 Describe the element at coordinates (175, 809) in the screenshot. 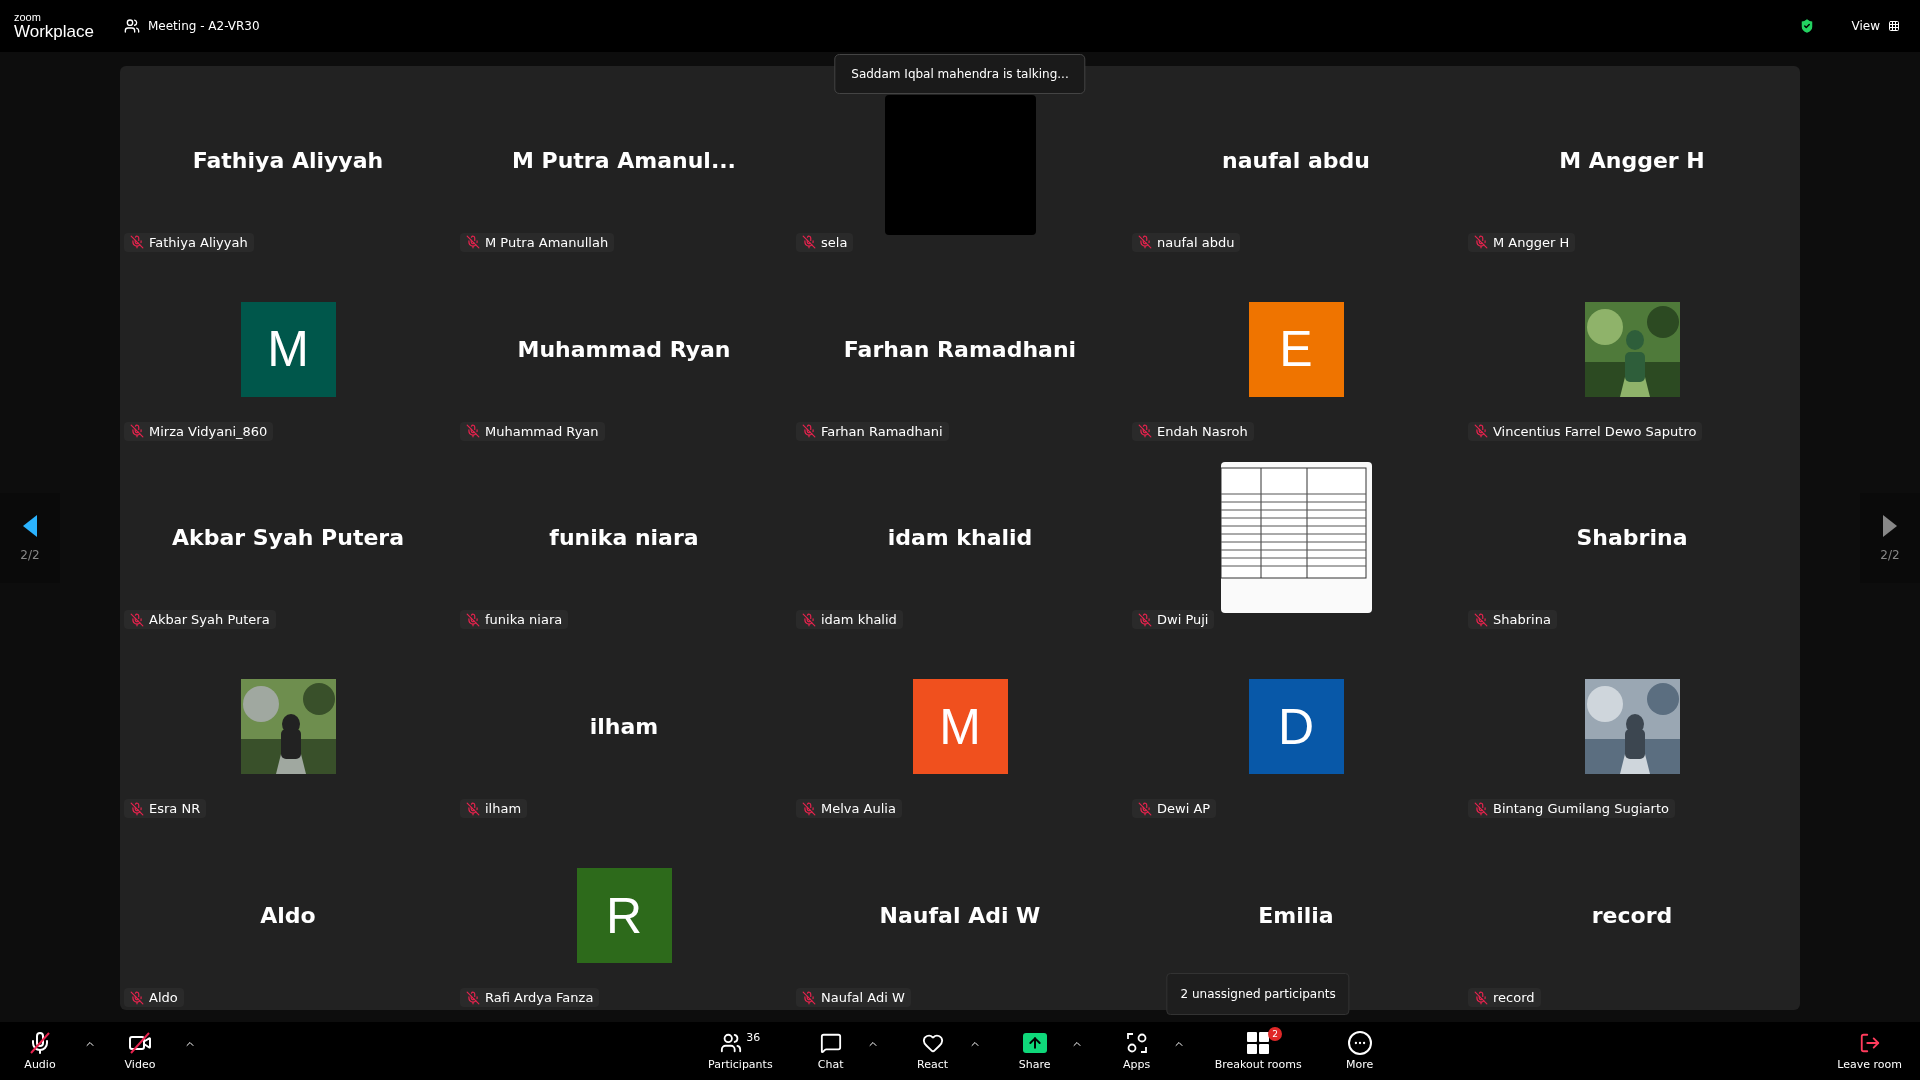

I see `participant-label: Esra NR` at that location.